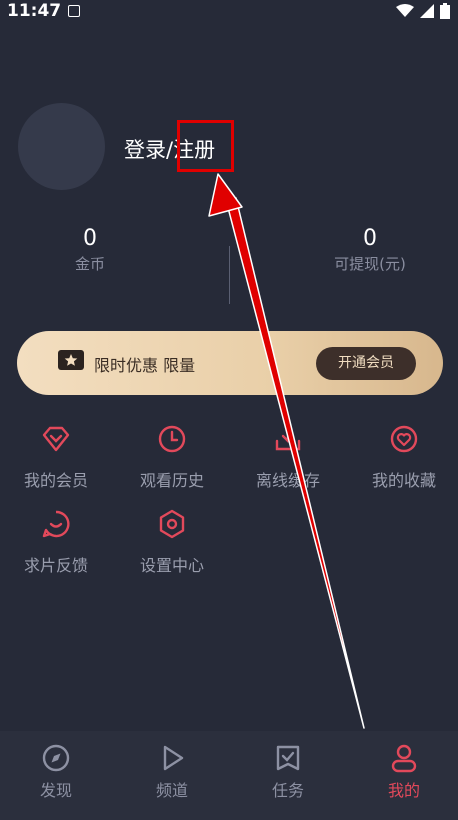 This screenshot has width=458, height=820. What do you see at coordinates (229, 775) in the screenshot?
I see `bottom-tab-bar: 发现 频道 任务 我的` at bounding box center [229, 775].